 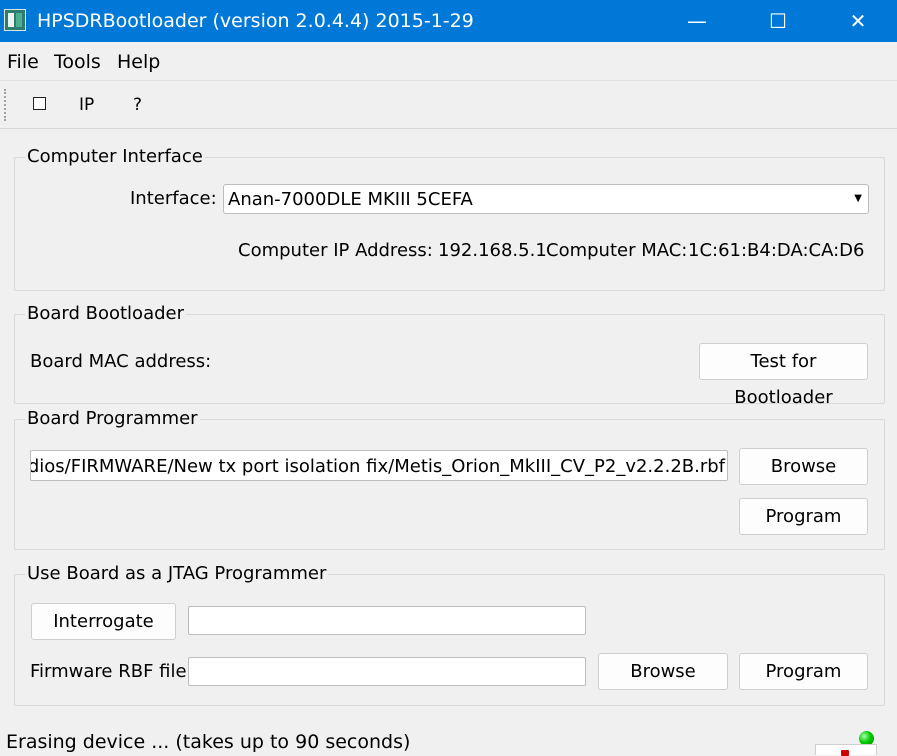 What do you see at coordinates (103, 621) in the screenshot?
I see `interrogate-button: Interrogate` at bounding box center [103, 621].